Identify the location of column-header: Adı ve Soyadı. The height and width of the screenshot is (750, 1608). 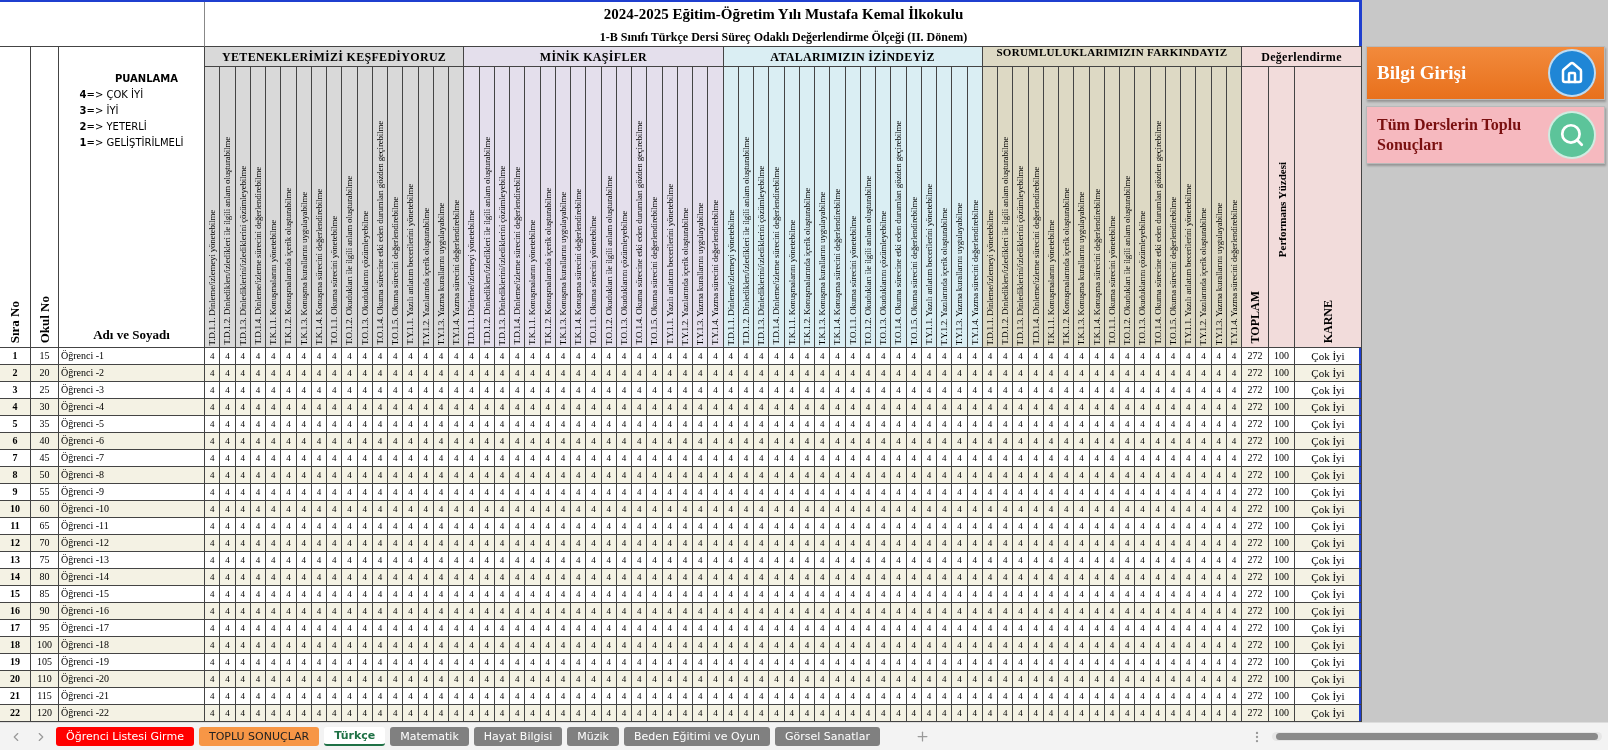
(131, 335).